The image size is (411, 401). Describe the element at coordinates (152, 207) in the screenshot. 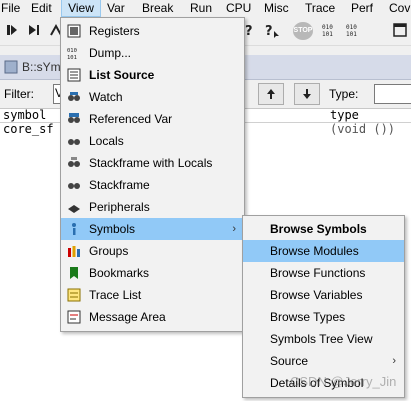

I see `menu-item-peripherals: Peripherals` at that location.